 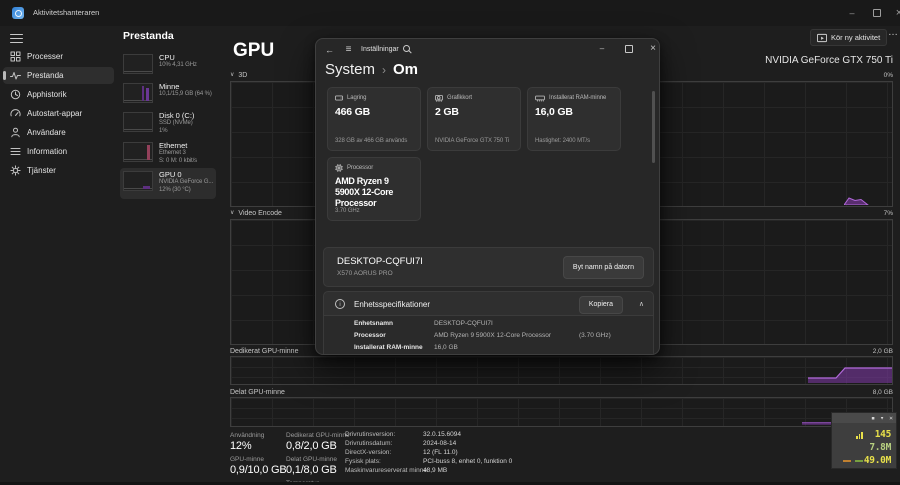 What do you see at coordinates (163, 130) in the screenshot?
I see `perf-item-detail: 1%` at bounding box center [163, 130].